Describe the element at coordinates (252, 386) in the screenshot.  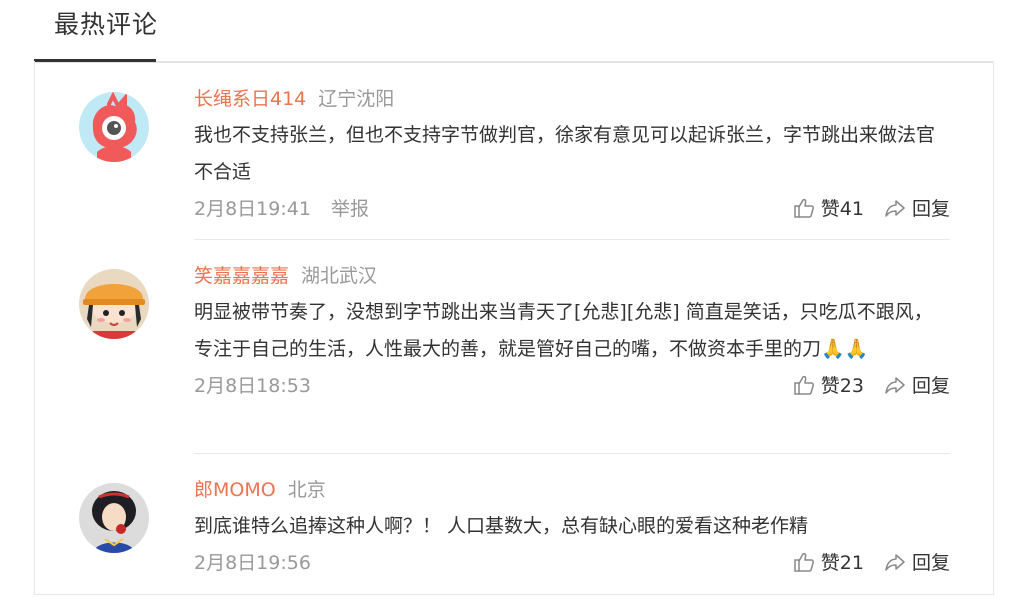
I see `comment-time: 2月8日18:53` at that location.